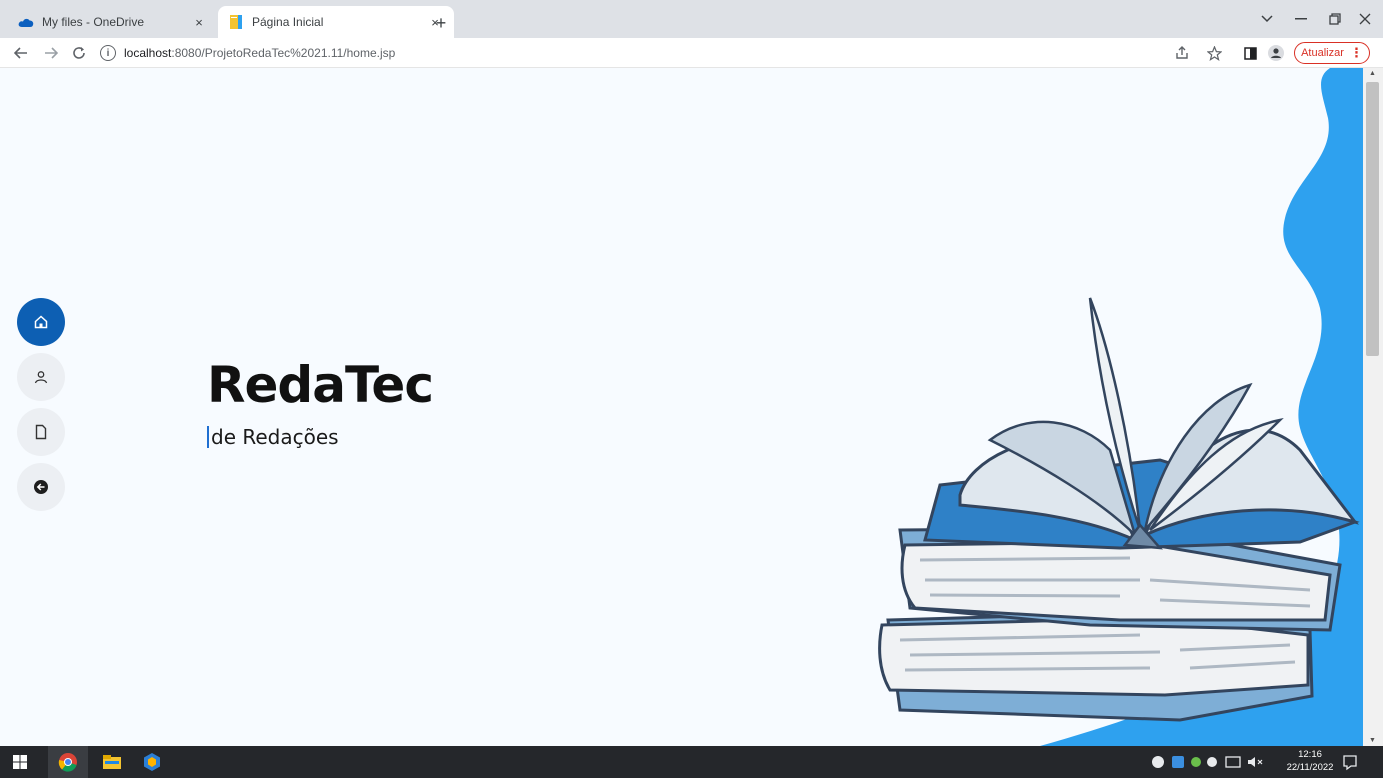  Describe the element at coordinates (208, 437) in the screenshot. I see `typing-caret` at that location.